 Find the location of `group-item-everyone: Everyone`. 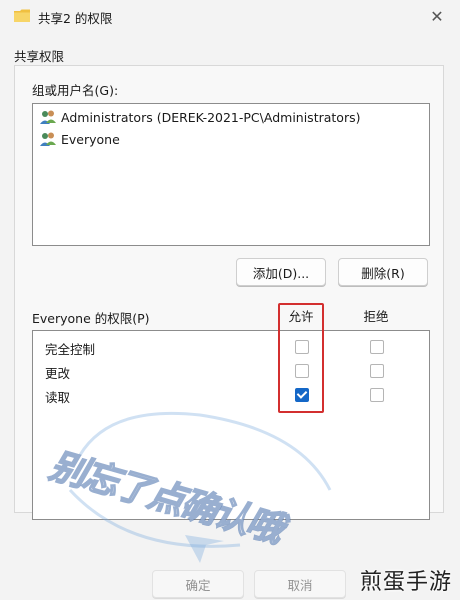

group-item-everyone: Everyone is located at coordinates (79, 139).